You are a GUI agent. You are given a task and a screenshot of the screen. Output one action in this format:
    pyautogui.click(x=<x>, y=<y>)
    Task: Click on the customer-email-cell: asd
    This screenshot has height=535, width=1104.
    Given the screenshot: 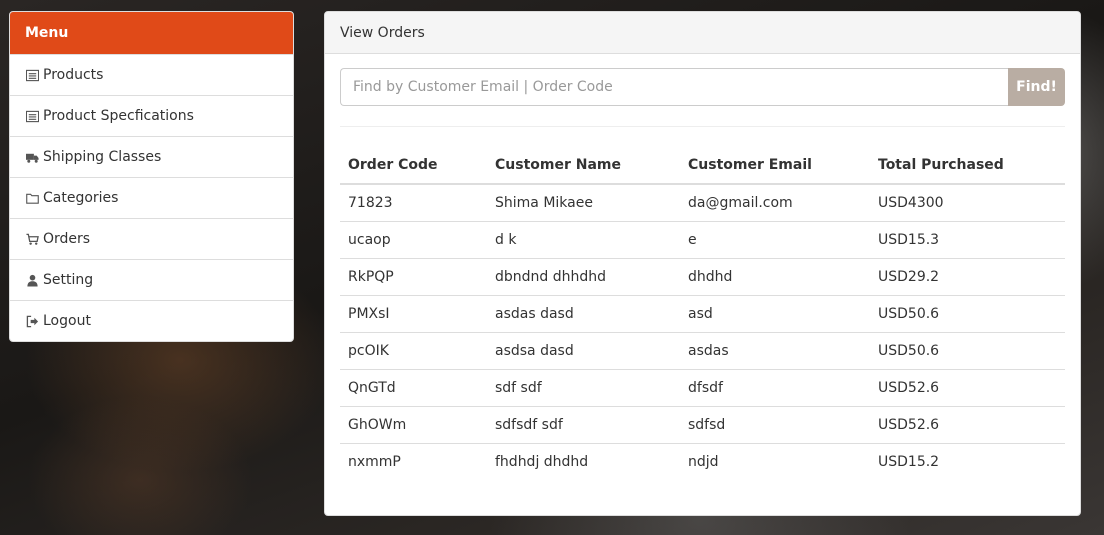 What is the action you would take?
    pyautogui.click(x=775, y=313)
    